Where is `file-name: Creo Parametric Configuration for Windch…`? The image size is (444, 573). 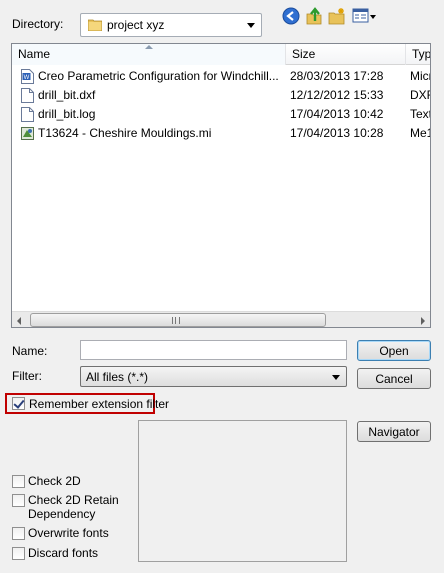
file-name: Creo Parametric Configuration for Windch… is located at coordinates (158, 76).